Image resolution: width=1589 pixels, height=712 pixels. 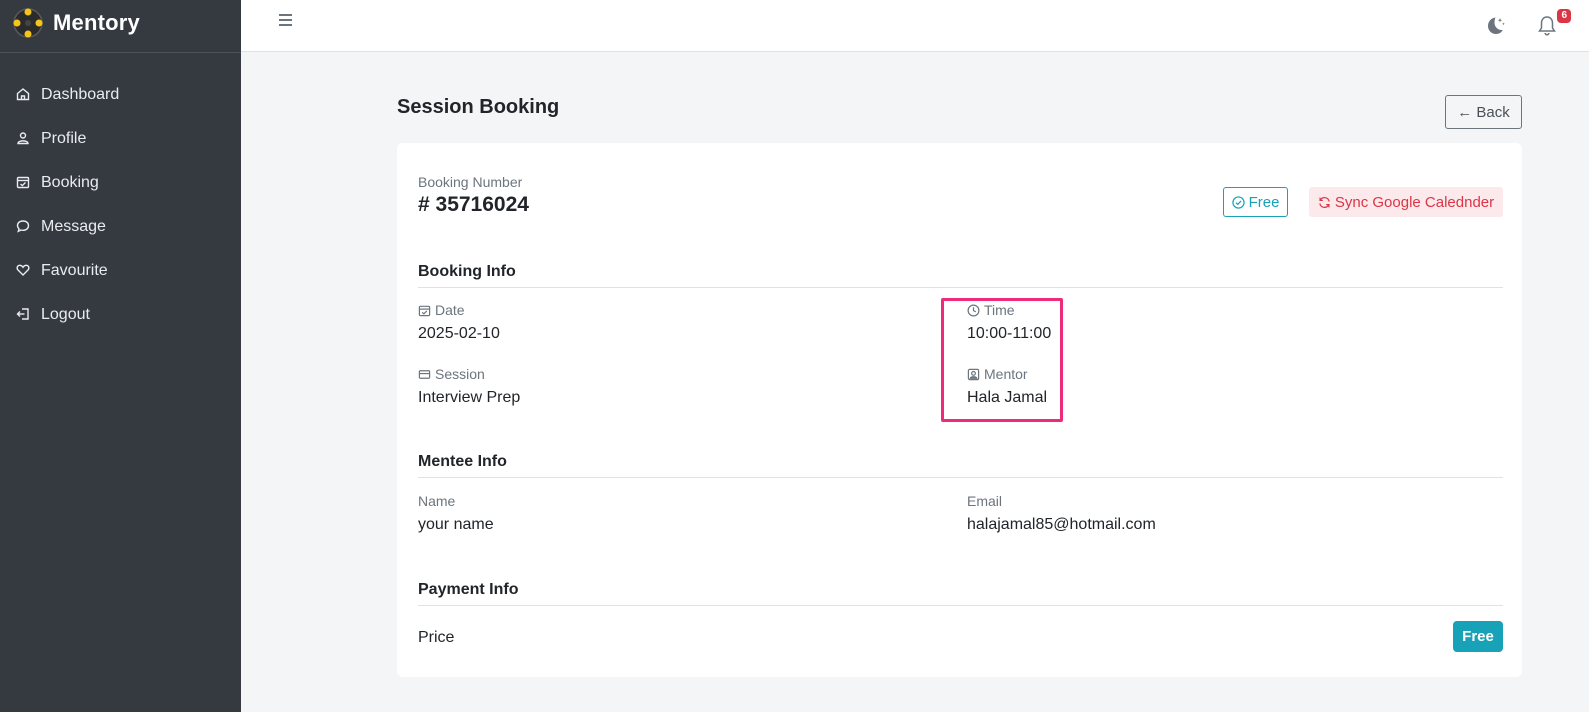 What do you see at coordinates (96, 22) in the screenshot?
I see `brand-name: Mentory` at bounding box center [96, 22].